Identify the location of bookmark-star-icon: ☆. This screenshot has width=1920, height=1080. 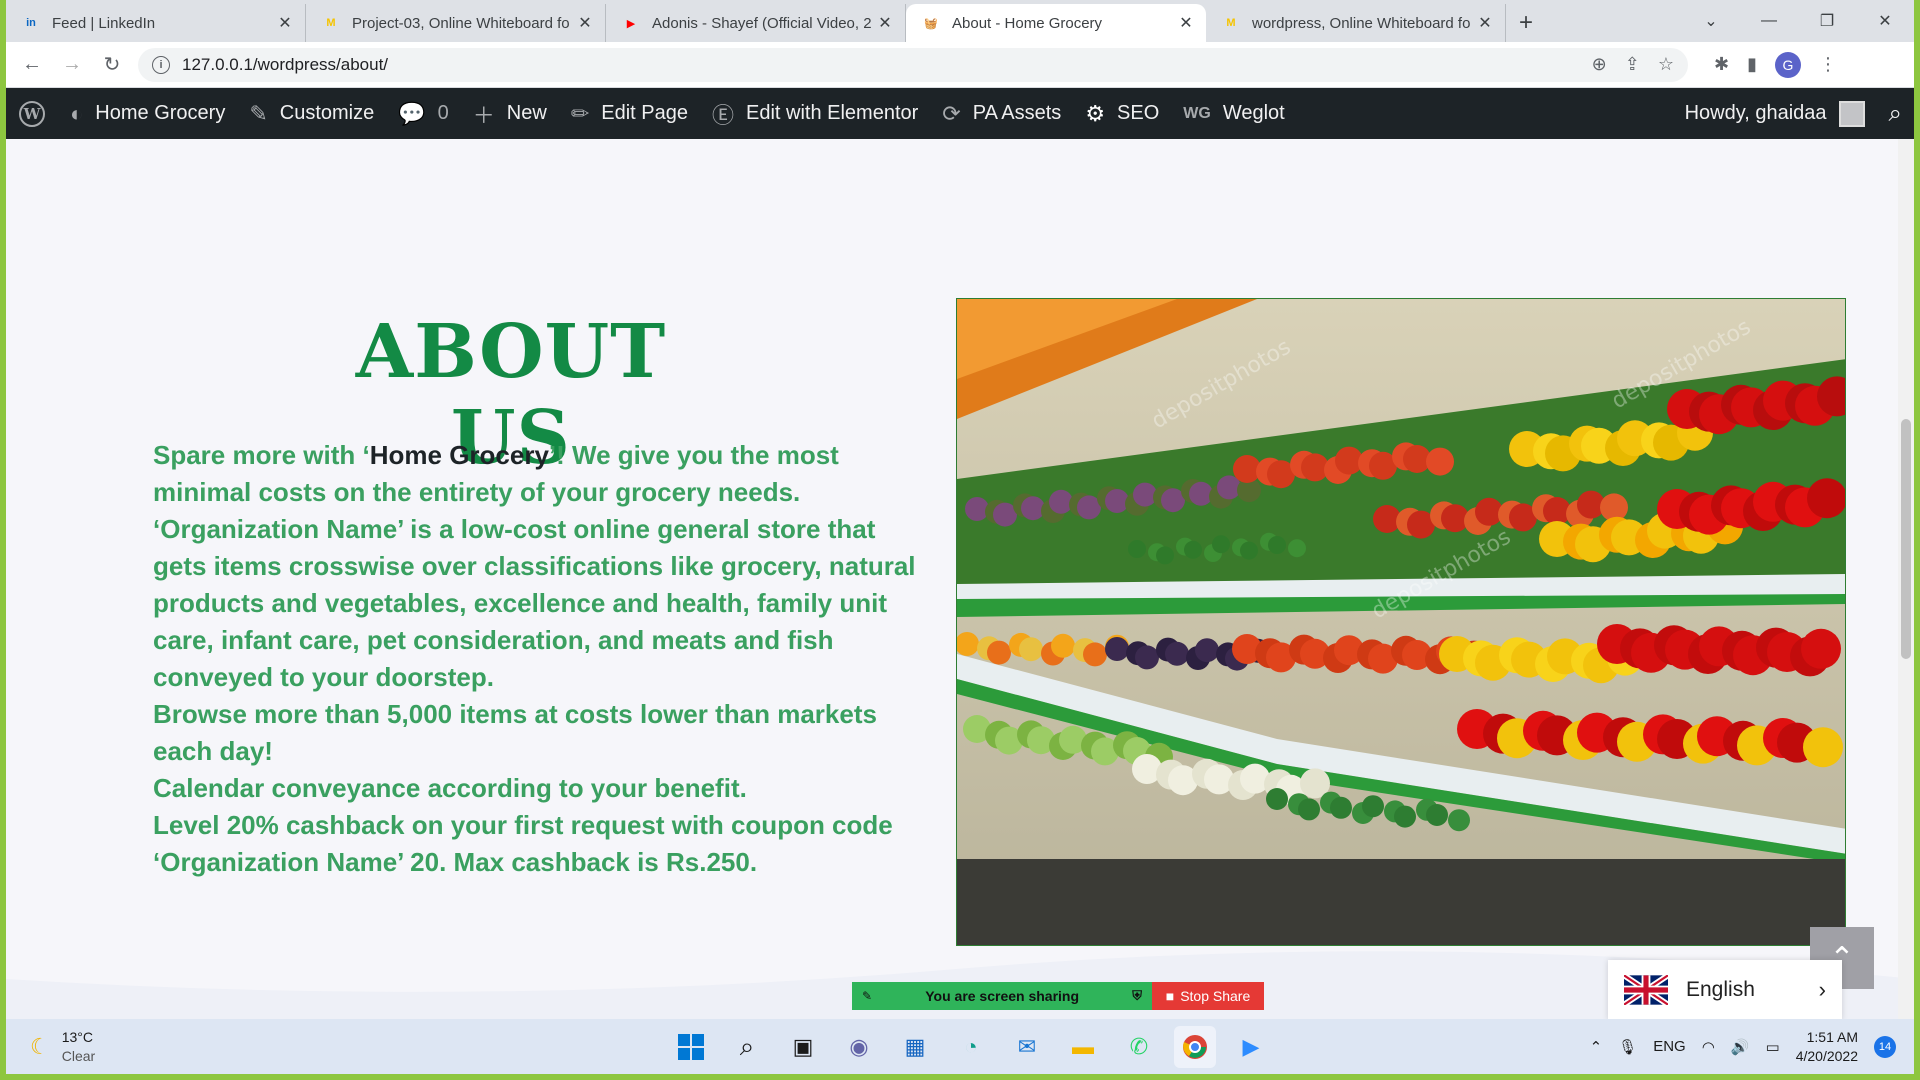
(1666, 64).